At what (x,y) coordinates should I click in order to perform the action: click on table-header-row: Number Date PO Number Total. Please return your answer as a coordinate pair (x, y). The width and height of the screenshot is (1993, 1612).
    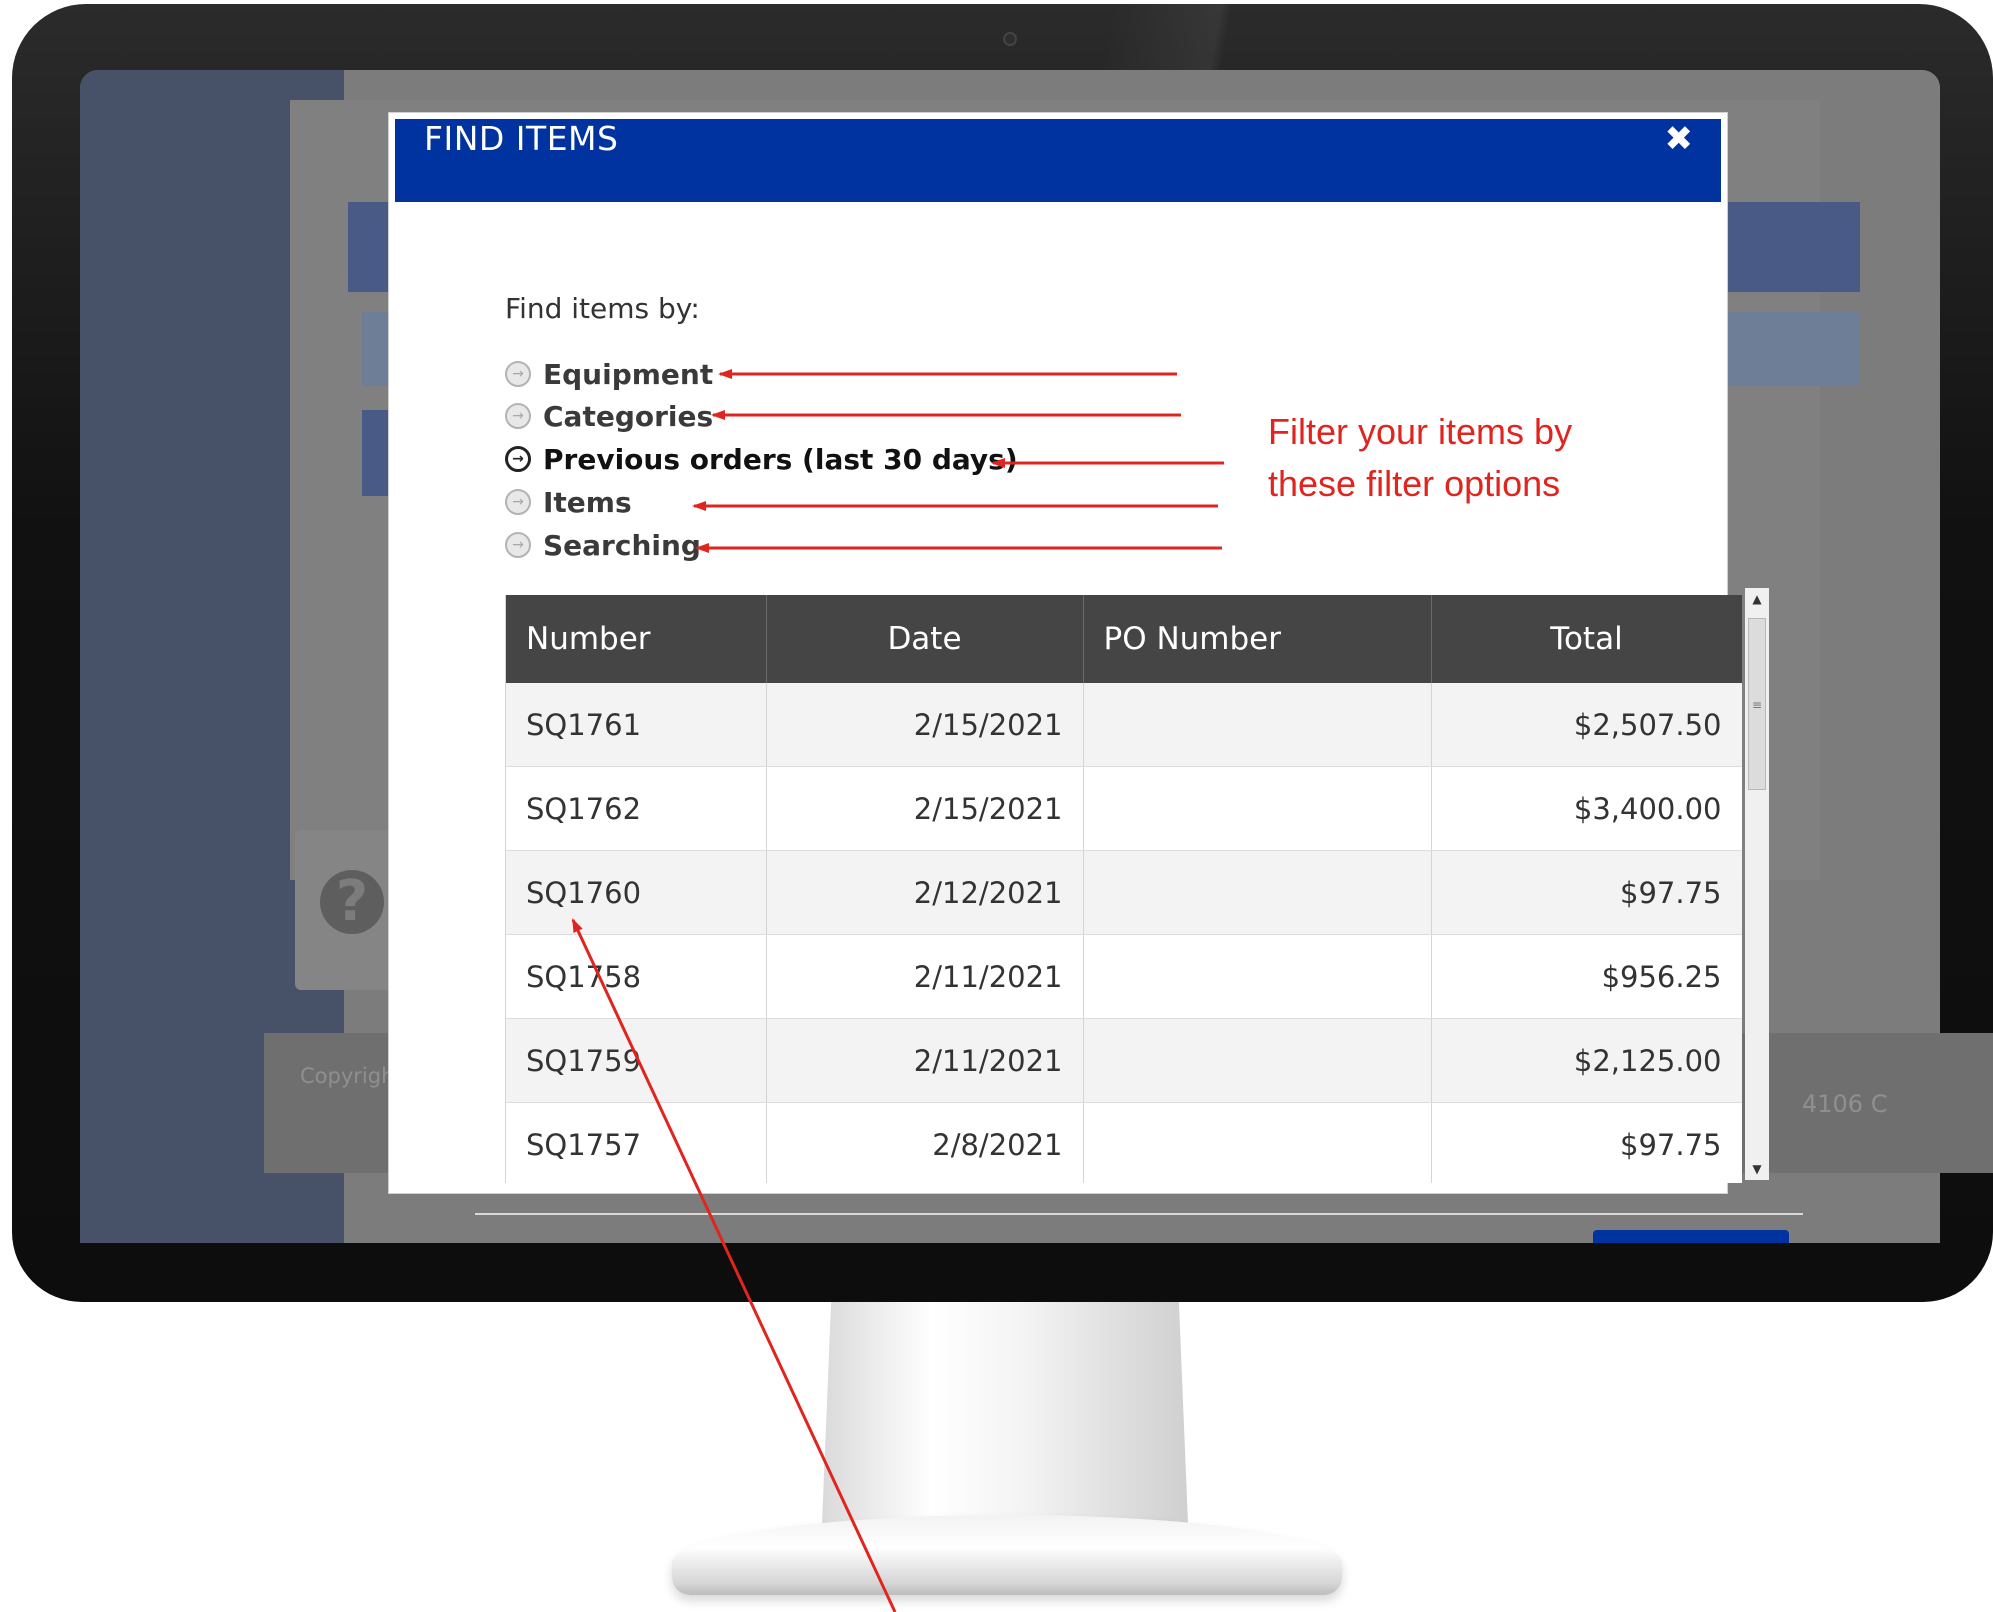
    Looking at the image, I should click on (1124, 639).